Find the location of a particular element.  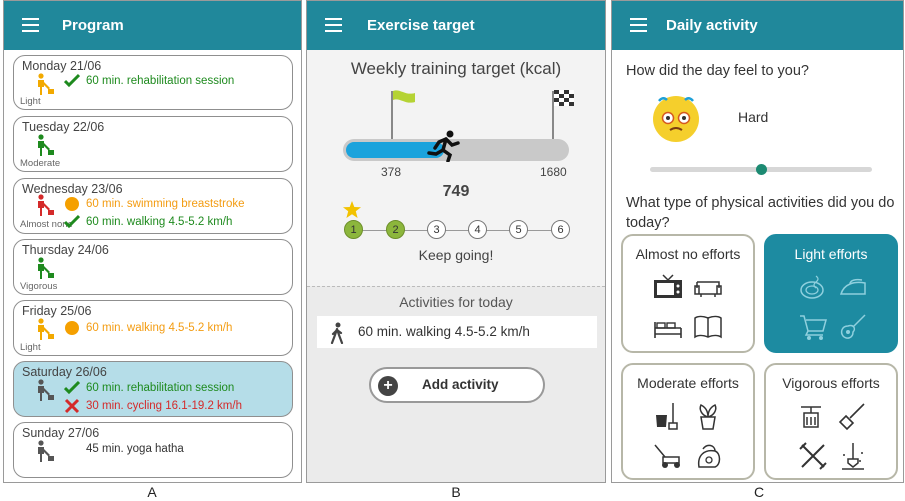

encouragement-text: Keep going! is located at coordinates (456, 255).